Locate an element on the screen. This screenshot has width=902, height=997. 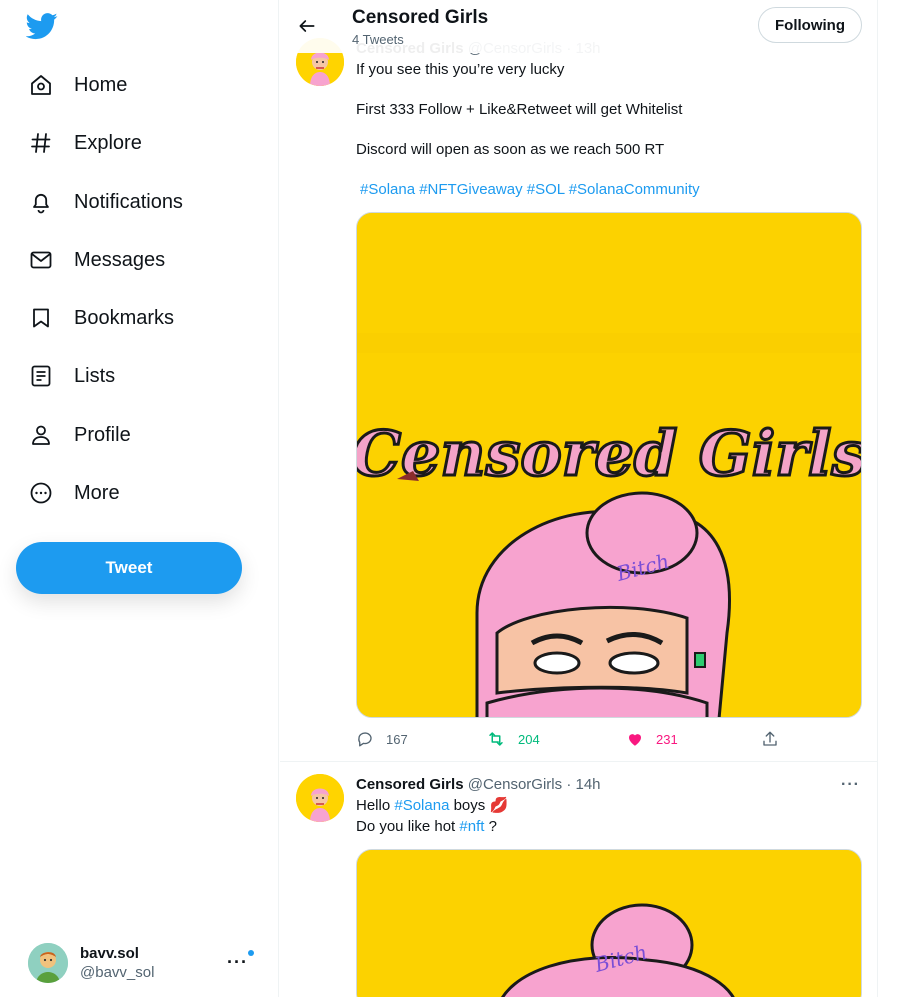
account-name: bavv.sol is located at coordinates (109, 953).